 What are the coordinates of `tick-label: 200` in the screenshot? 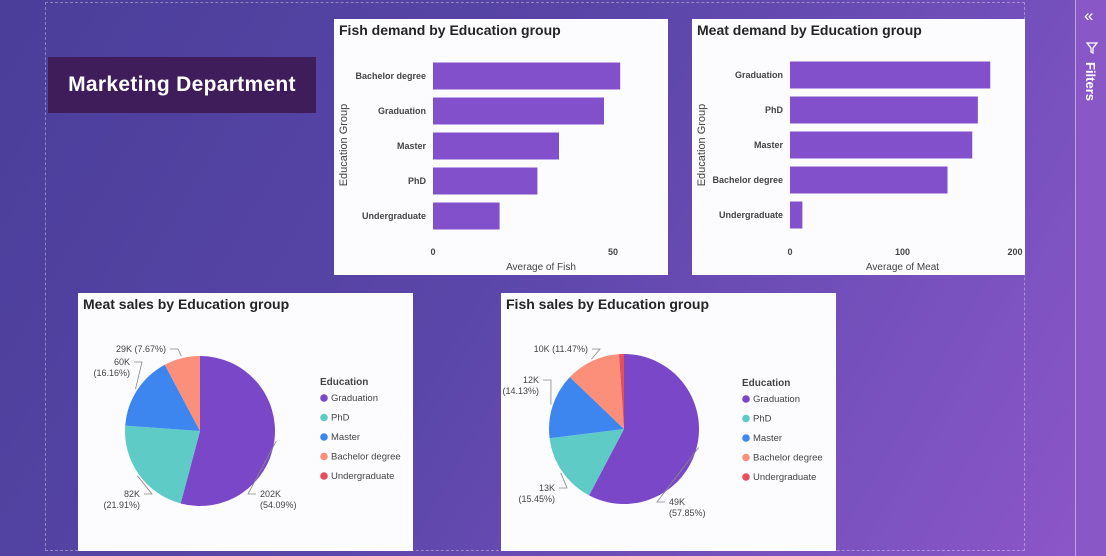 It's located at (1014, 252).